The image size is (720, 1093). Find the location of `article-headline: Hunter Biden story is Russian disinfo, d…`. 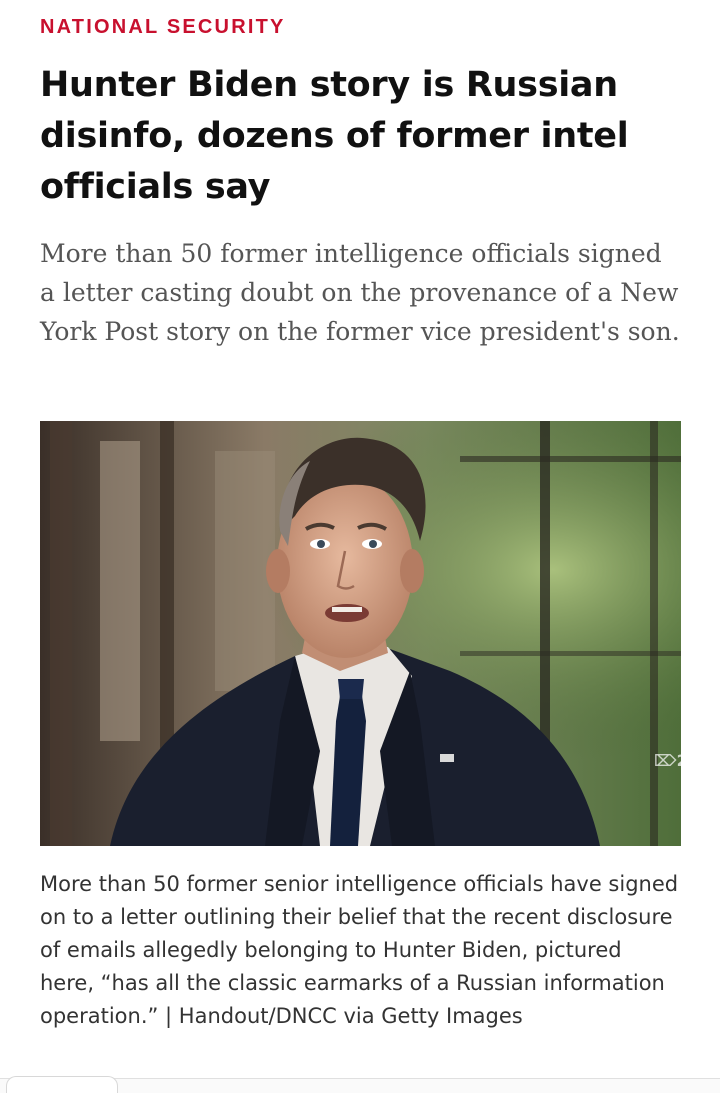

article-headline: Hunter Biden story is Russian disinfo, d… is located at coordinates (334, 136).